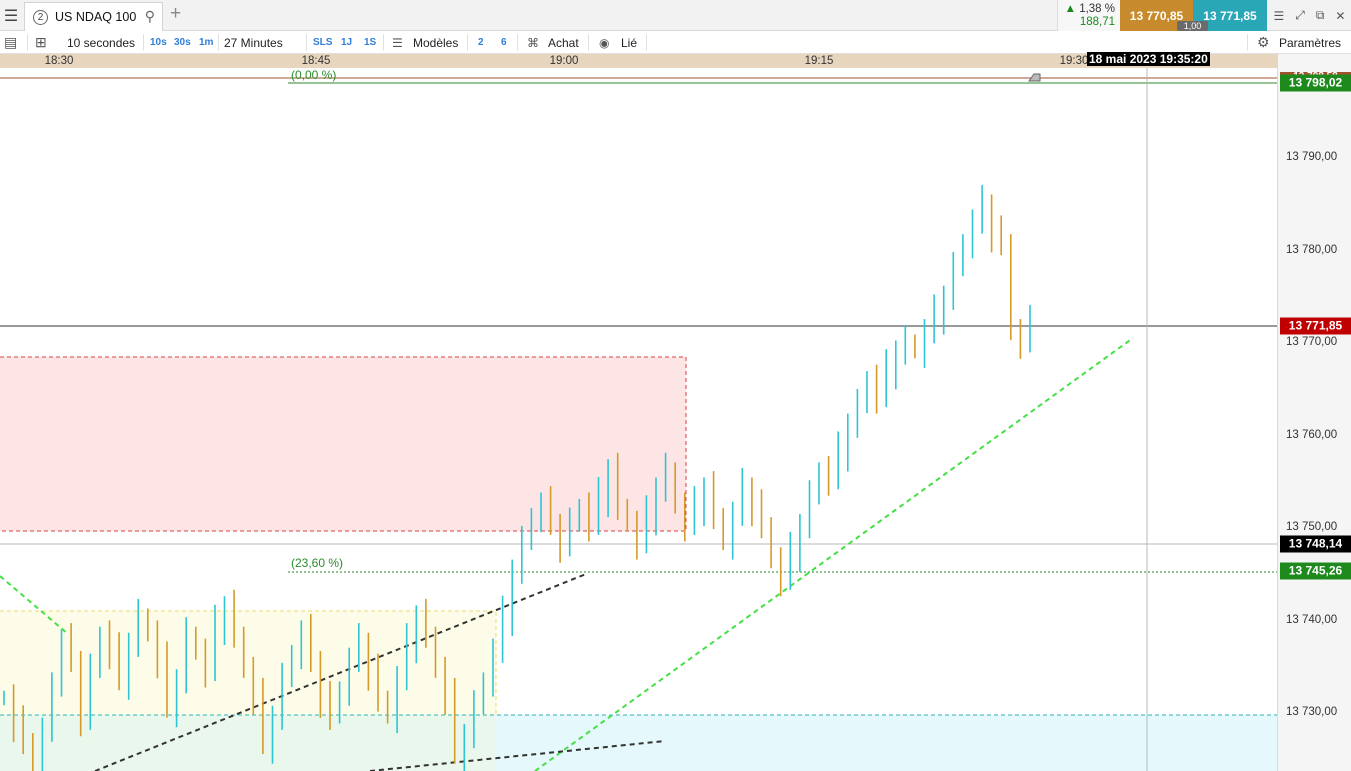 Image resolution: width=1351 pixels, height=771 pixels. Describe the element at coordinates (248, 743) in the screenshot. I see `demand-zone-left` at that location.